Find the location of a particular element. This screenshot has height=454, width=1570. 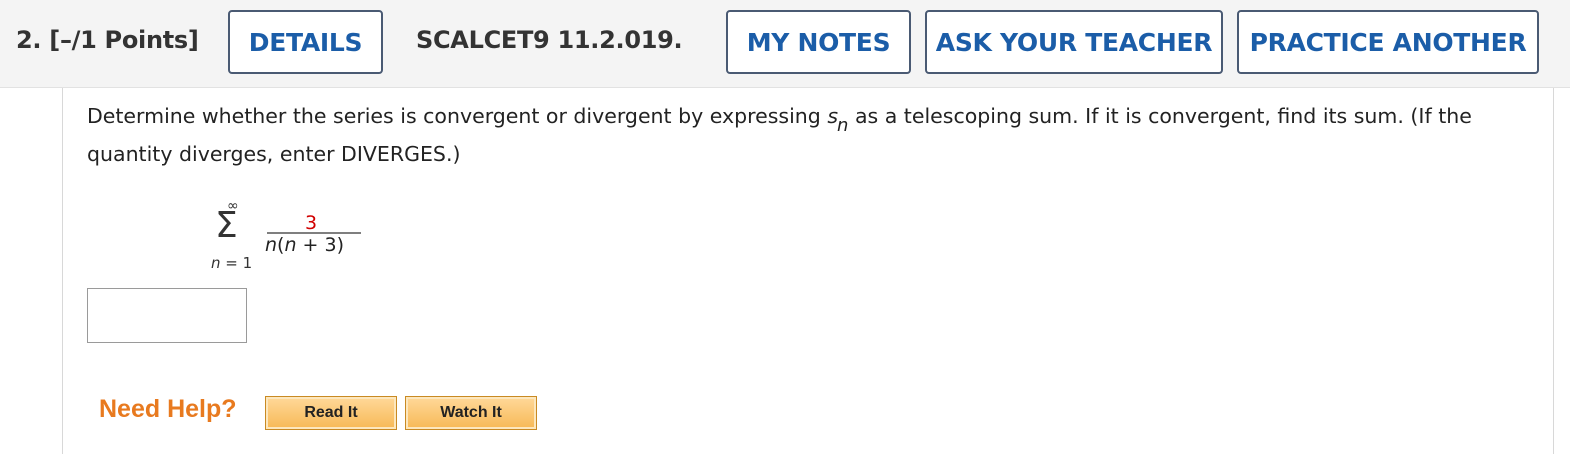

denominator-tail: + 3) is located at coordinates (320, 245).